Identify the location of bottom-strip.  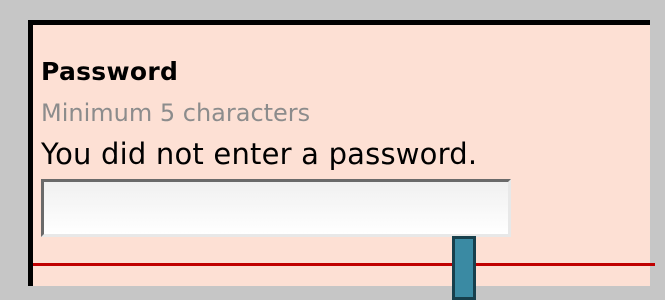
(339, 293).